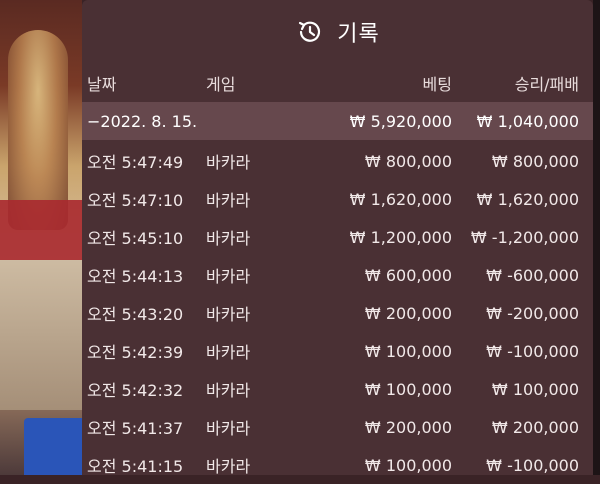 This screenshot has width=600, height=484. I want to click on history-header: 기록, so click(337, 32).